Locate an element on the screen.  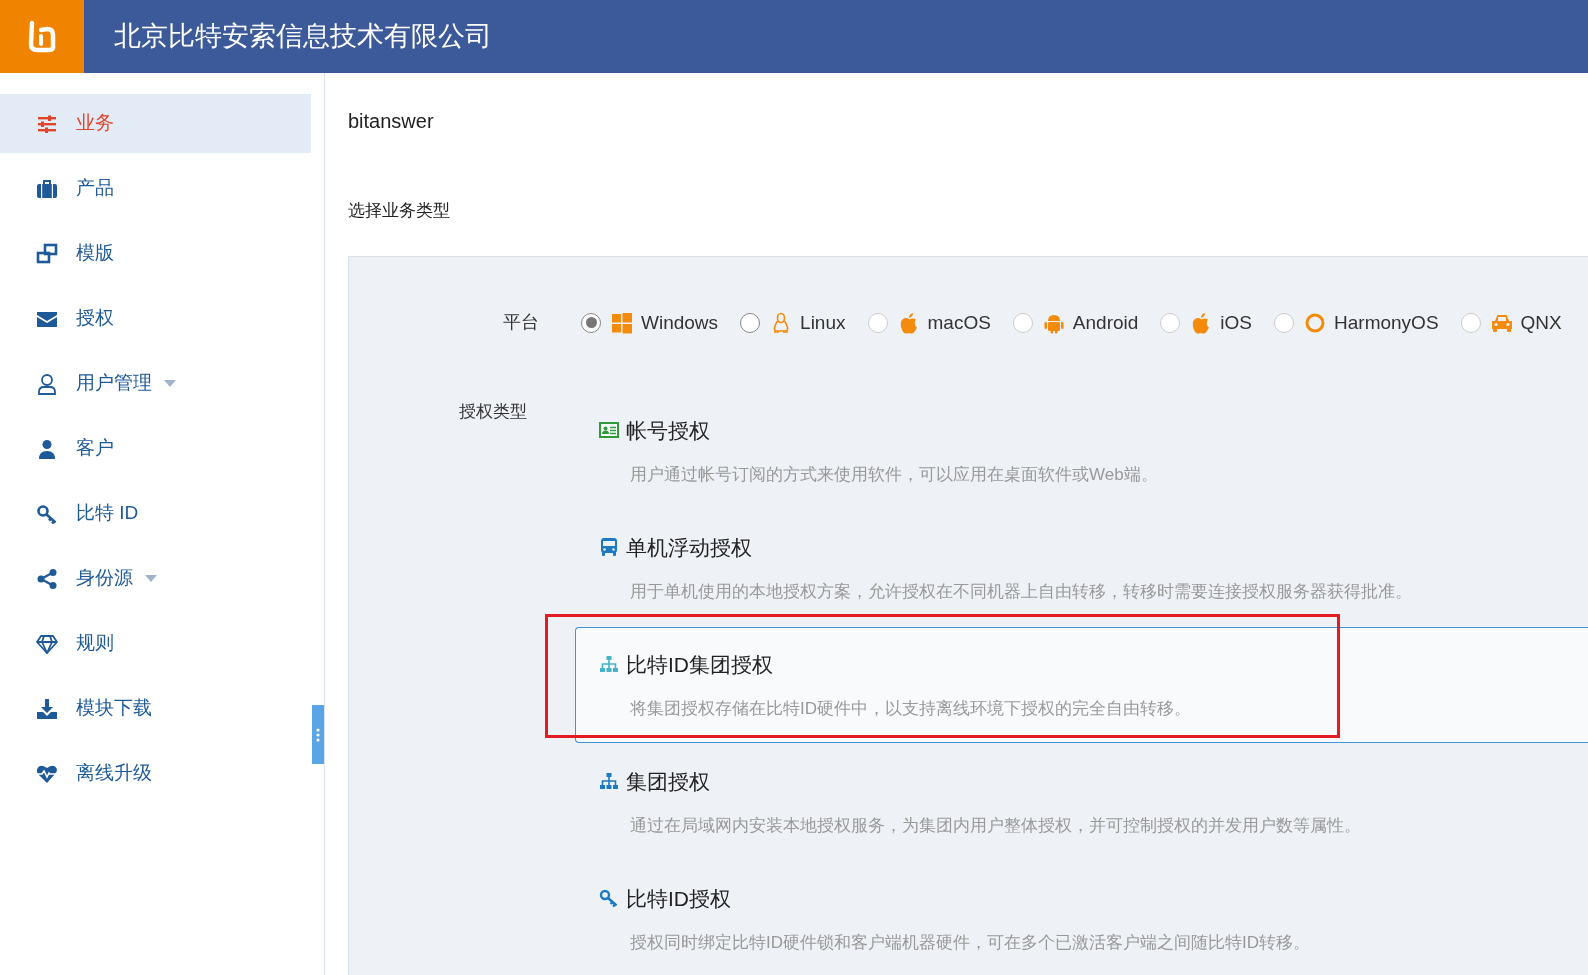
option-title: 比特ID集团授权 is located at coordinates (699, 664).